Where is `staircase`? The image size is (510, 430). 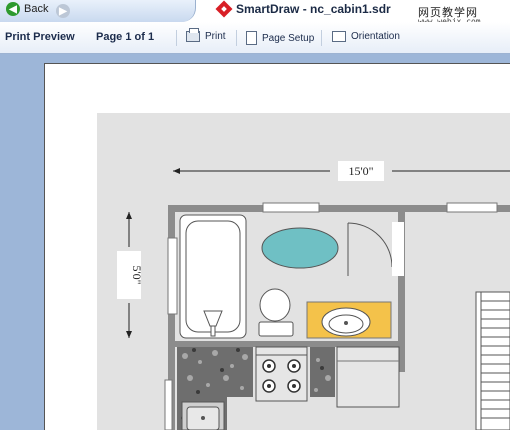 staircase is located at coordinates (492, 360).